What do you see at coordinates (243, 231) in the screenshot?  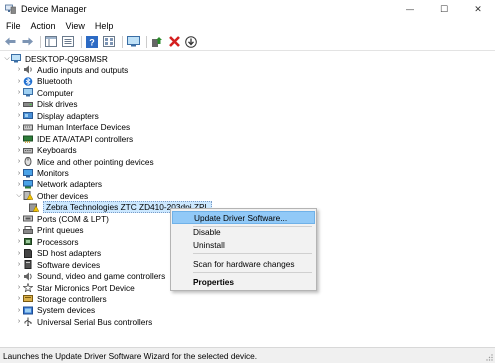 I see `ctx-disable: Disable` at bounding box center [243, 231].